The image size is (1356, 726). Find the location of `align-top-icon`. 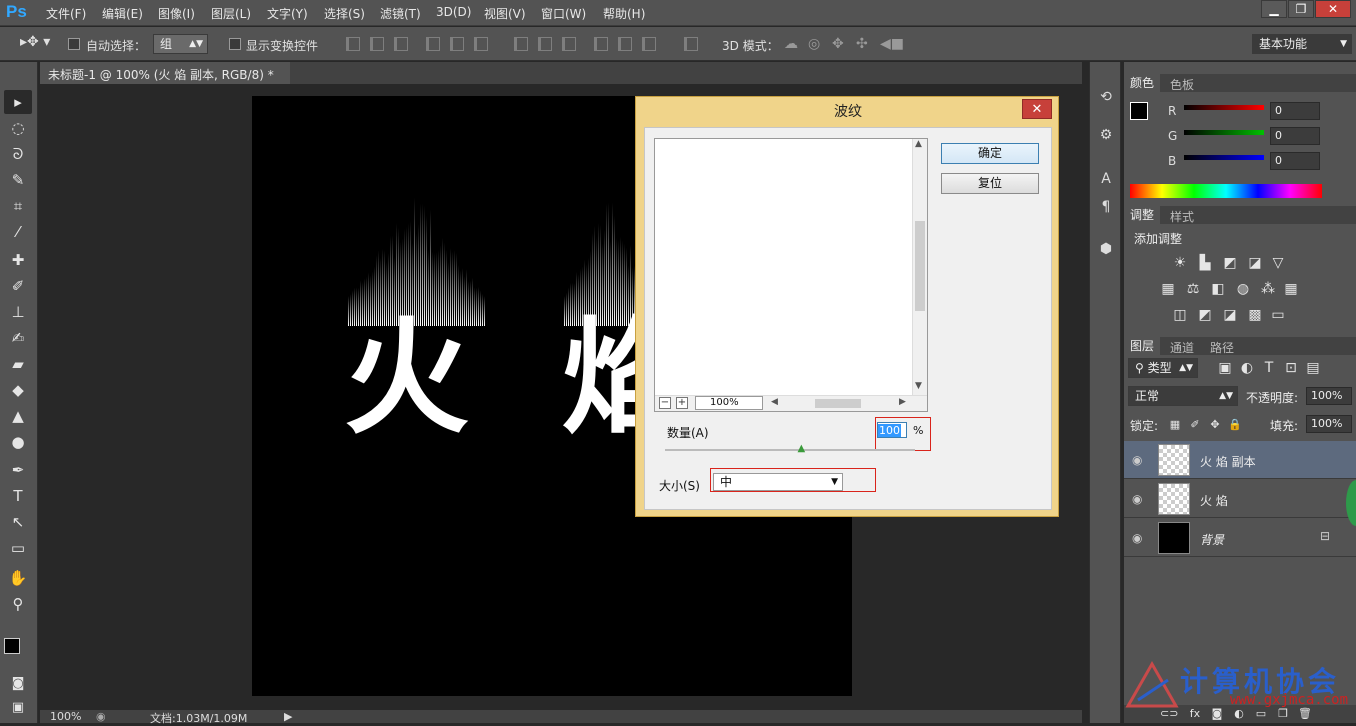

align-top-icon is located at coordinates (353, 44).